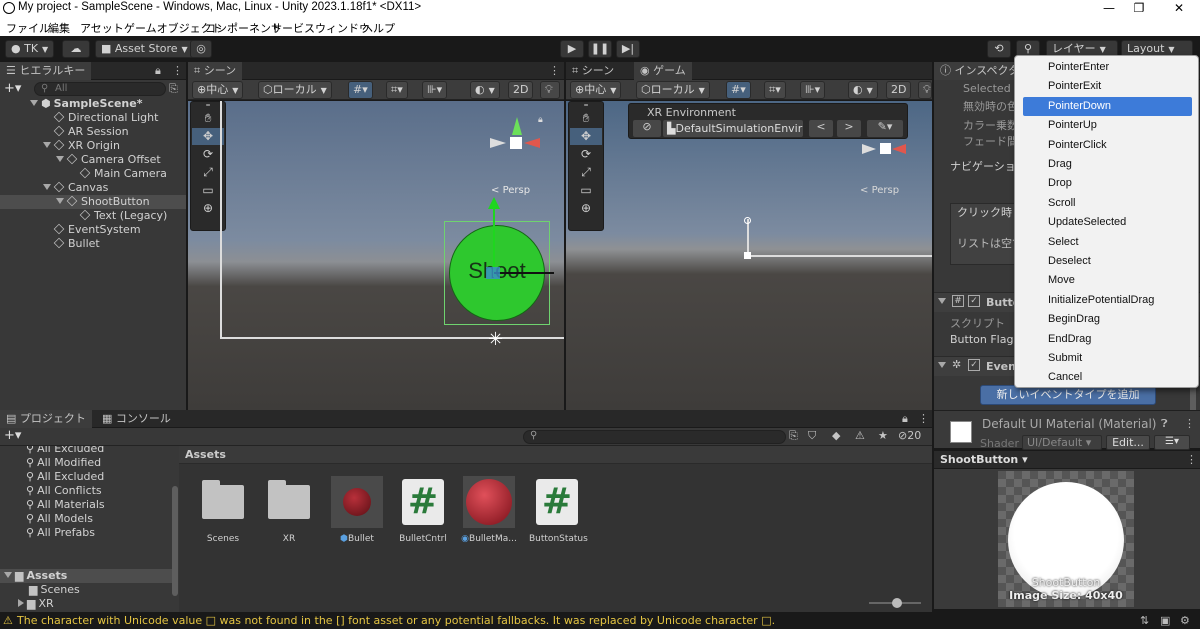  What do you see at coordinates (1106, 358) in the screenshot?
I see `dropdown-option: Submit` at bounding box center [1106, 358].